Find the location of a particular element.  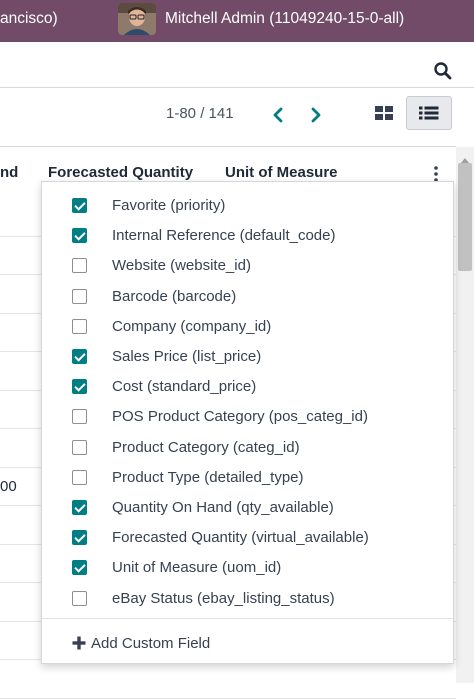

scroll-up-arrow-icon is located at coordinates (465, 157).